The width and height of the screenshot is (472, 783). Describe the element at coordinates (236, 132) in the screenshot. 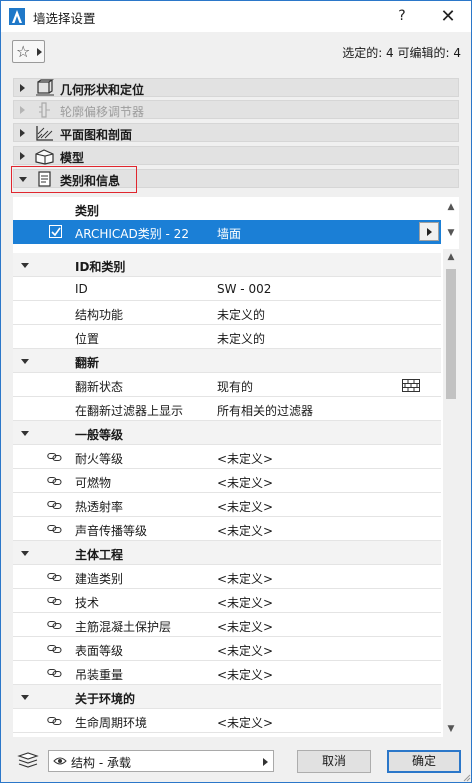

I see `panel-floorplan-section: 平面图和剖面` at that location.